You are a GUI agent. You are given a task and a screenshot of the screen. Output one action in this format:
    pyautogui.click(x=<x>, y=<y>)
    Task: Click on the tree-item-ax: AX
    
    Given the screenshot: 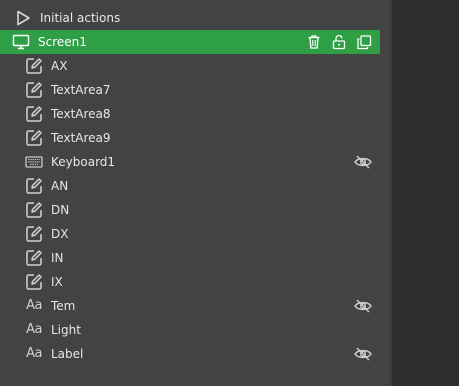 What is the action you would take?
    pyautogui.click(x=190, y=66)
    